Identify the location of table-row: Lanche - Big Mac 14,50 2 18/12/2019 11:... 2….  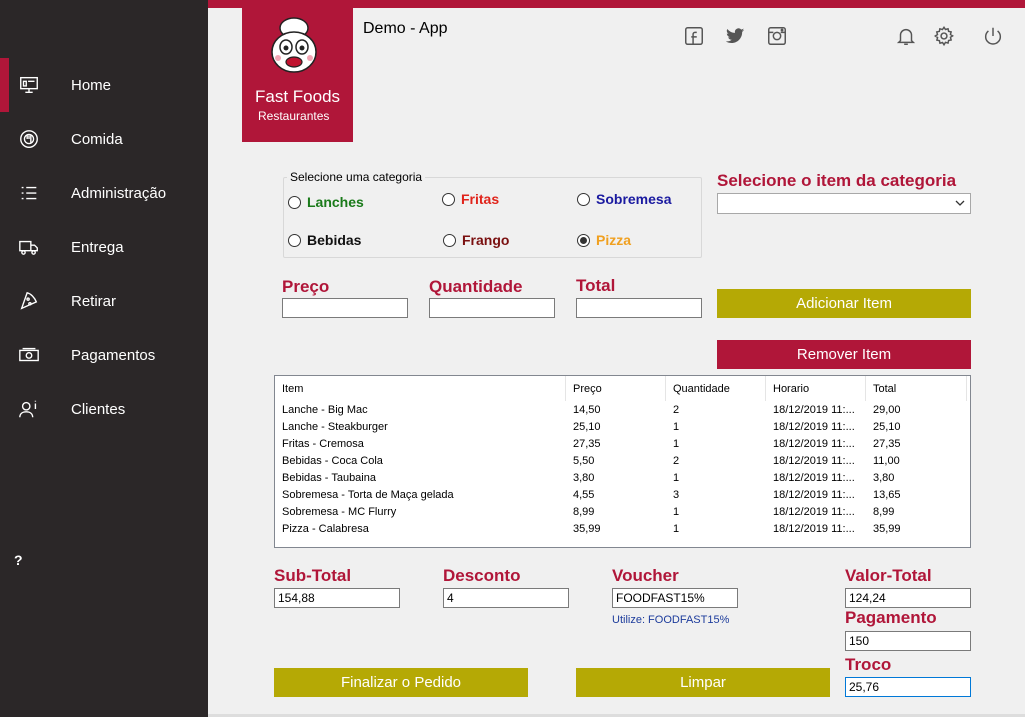
(621, 410).